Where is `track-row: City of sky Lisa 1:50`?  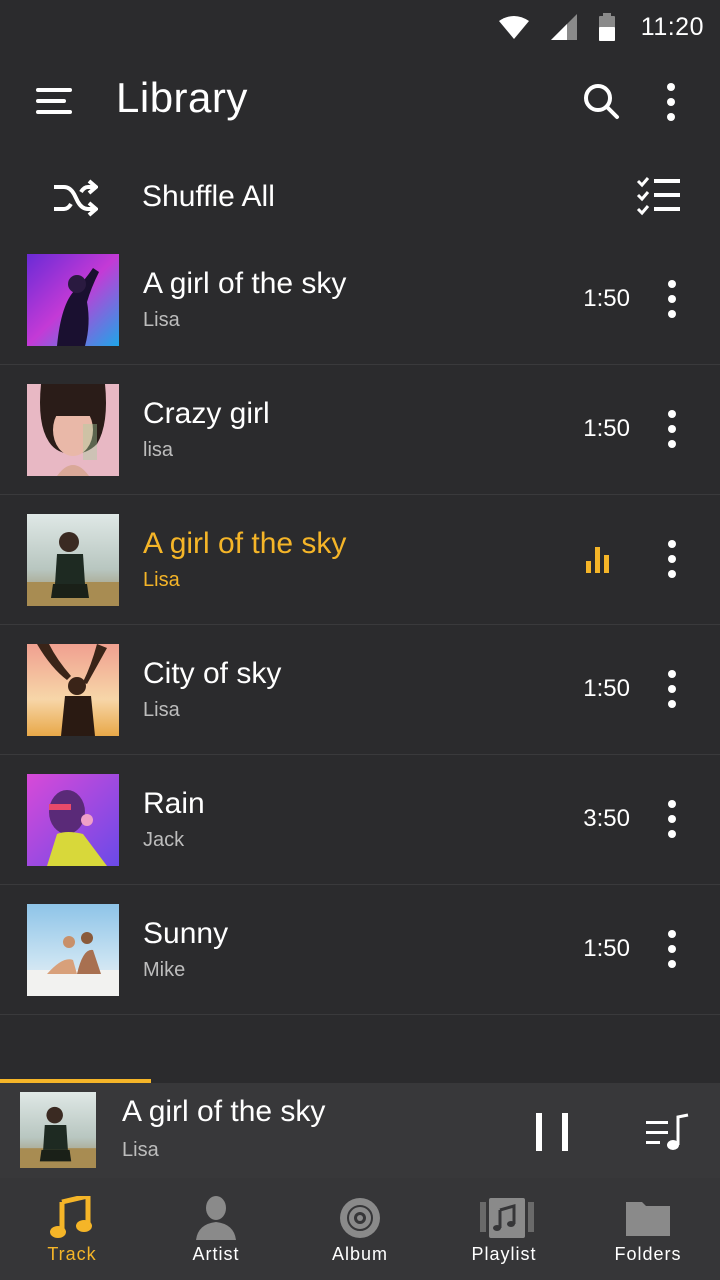
track-row: City of sky Lisa 1:50 is located at coordinates (360, 690).